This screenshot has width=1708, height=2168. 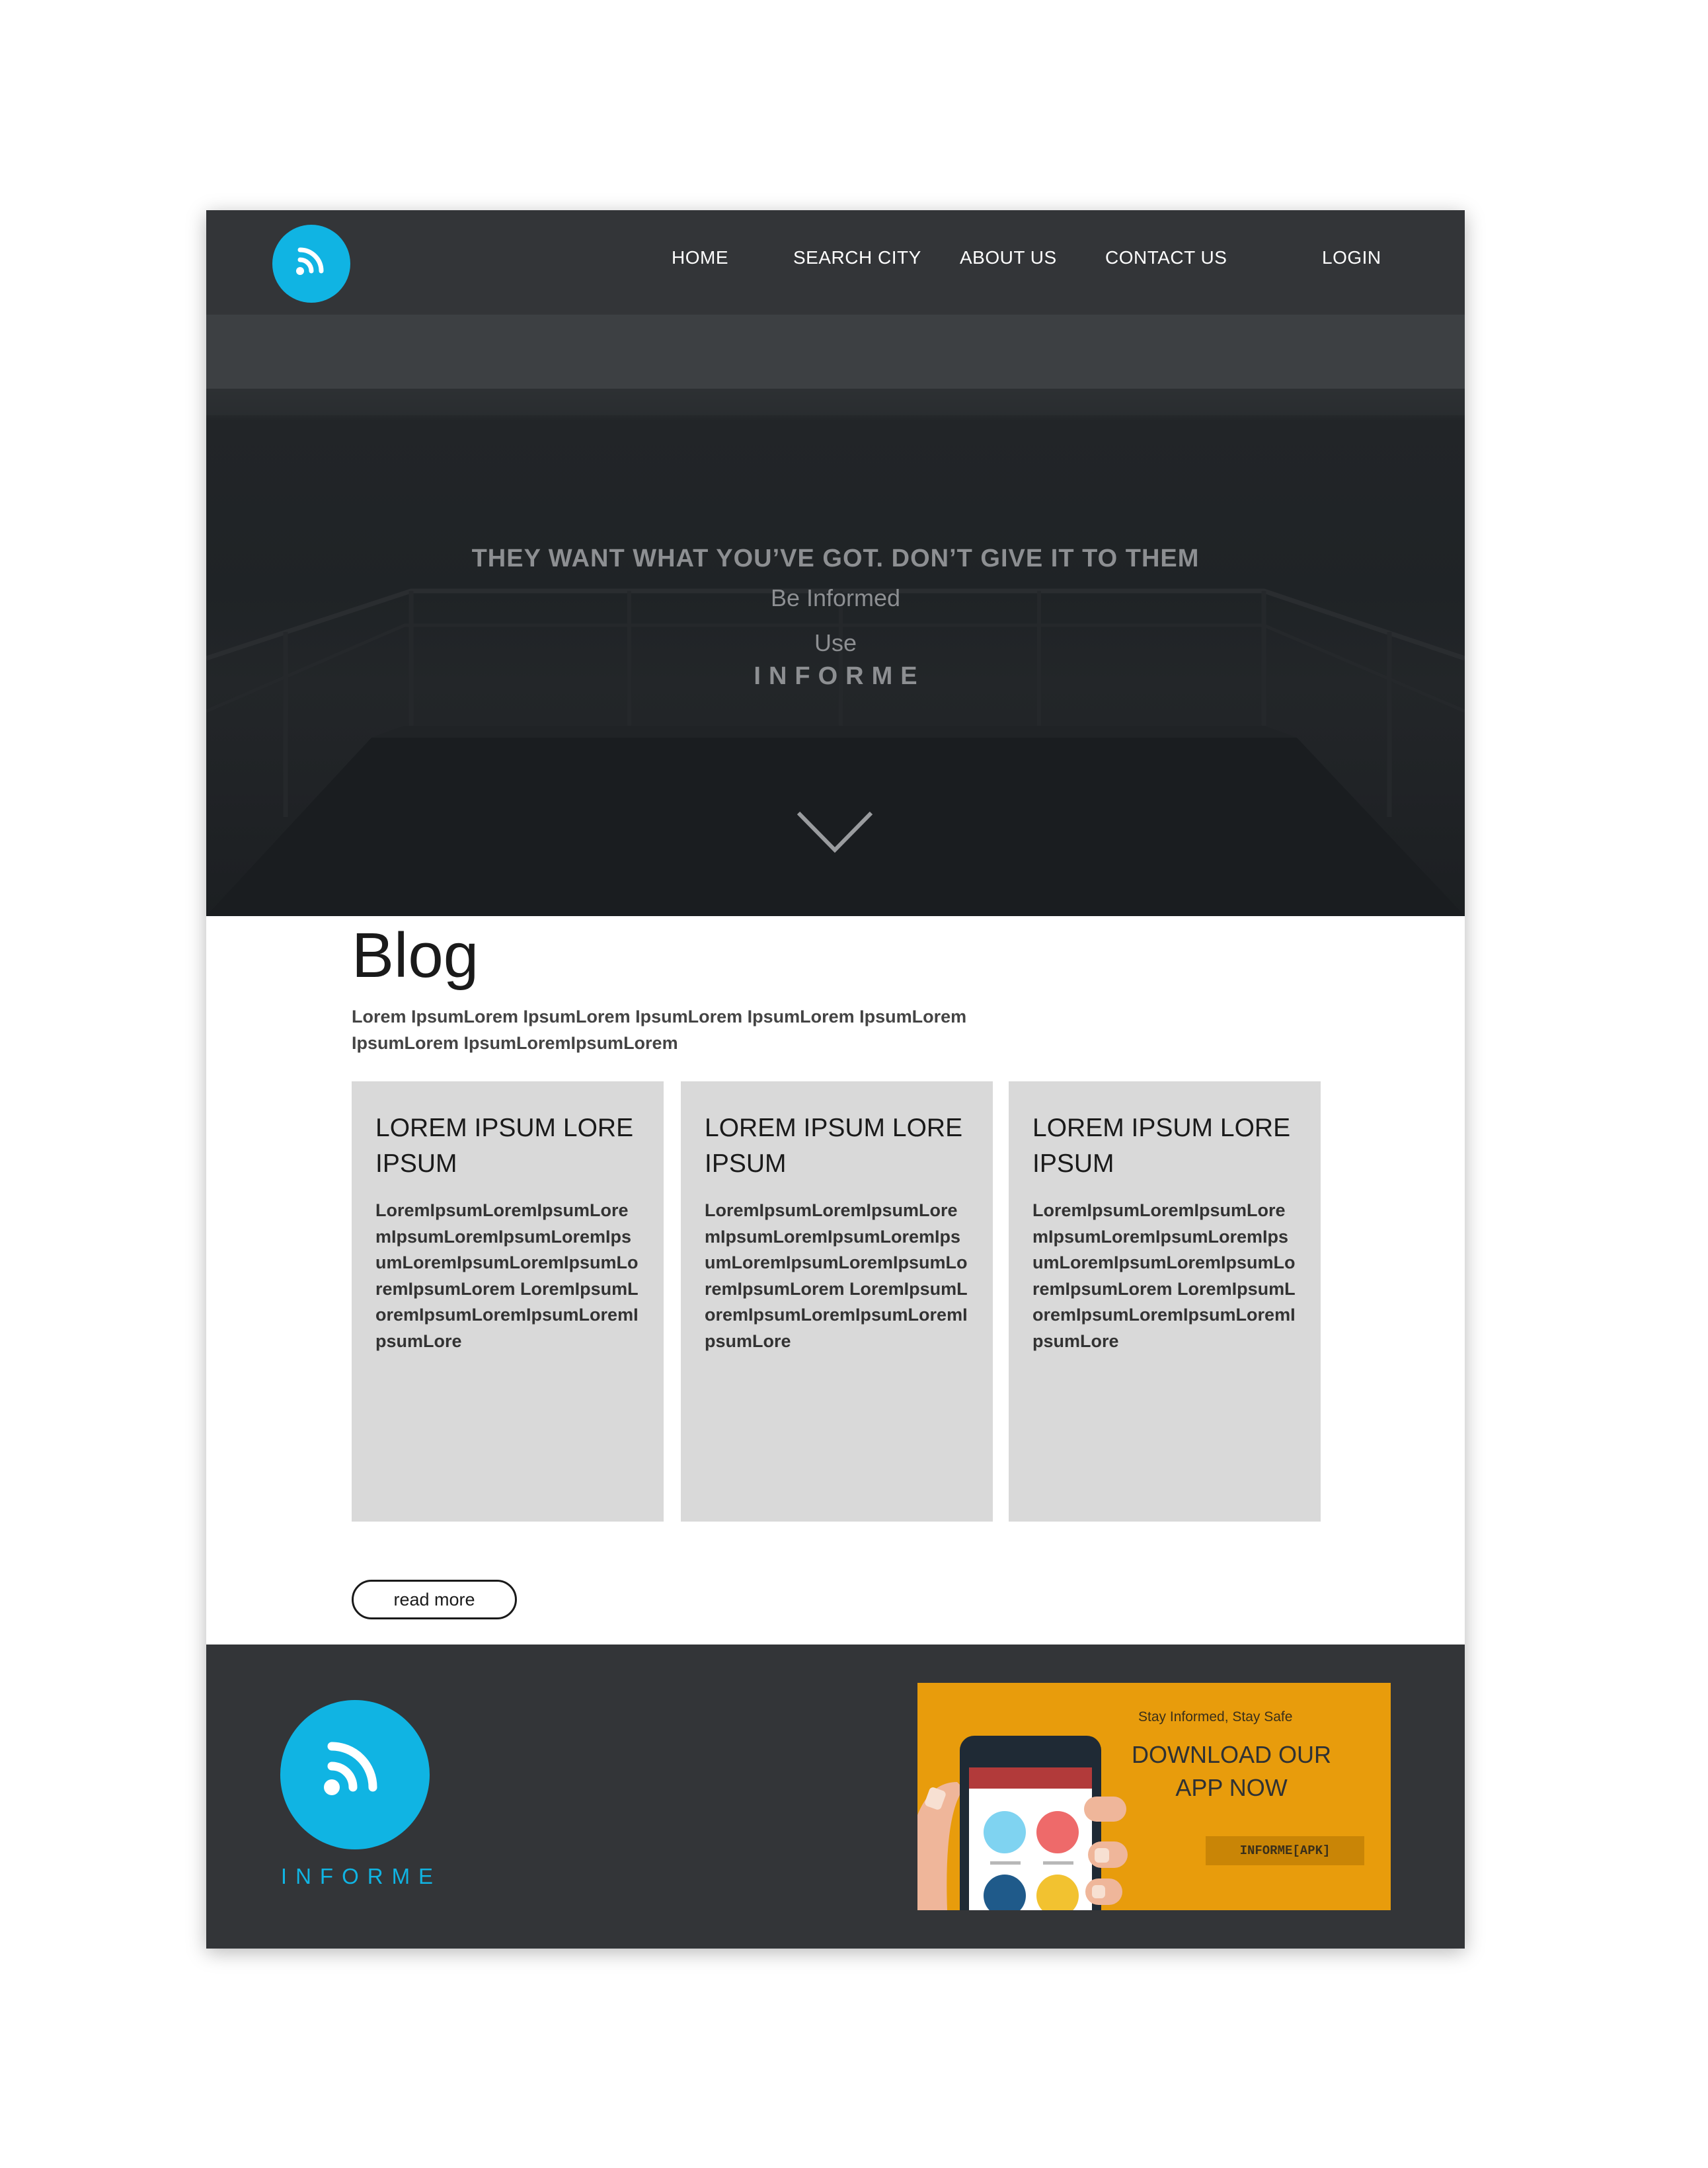 I want to click on hero-subline: Be Informed, so click(x=835, y=597).